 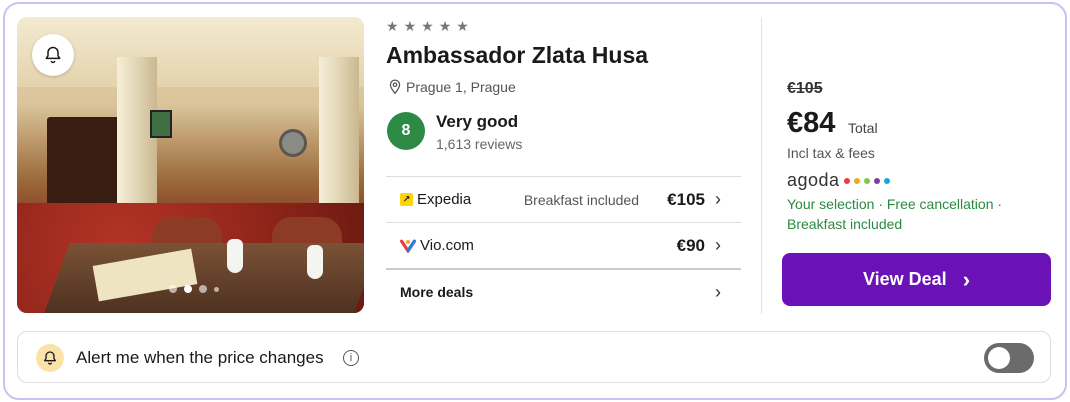 I want to click on save-alert-button, so click(x=53, y=55).